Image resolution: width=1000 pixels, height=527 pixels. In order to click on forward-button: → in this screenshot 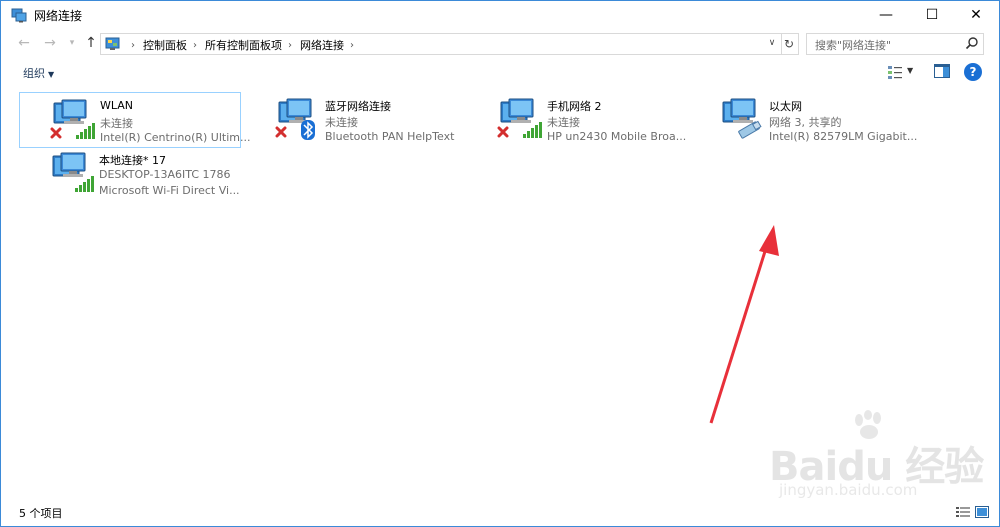, I will do `click(50, 43)`.